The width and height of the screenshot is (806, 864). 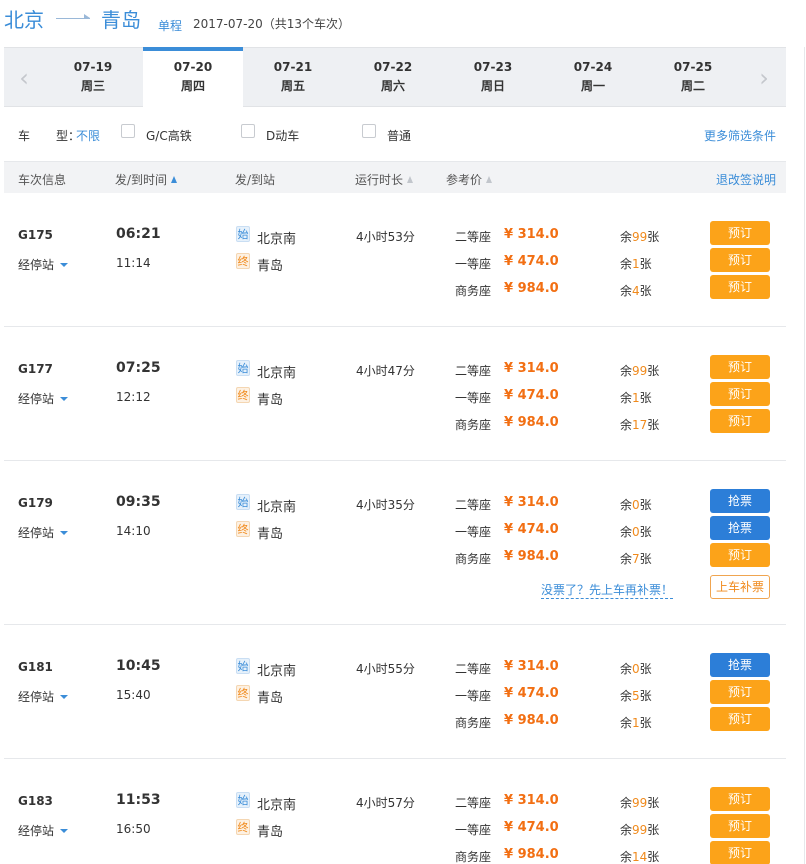 What do you see at coordinates (593, 78) in the screenshot?
I see `date-tab-07-24: 07-24 周一` at bounding box center [593, 78].